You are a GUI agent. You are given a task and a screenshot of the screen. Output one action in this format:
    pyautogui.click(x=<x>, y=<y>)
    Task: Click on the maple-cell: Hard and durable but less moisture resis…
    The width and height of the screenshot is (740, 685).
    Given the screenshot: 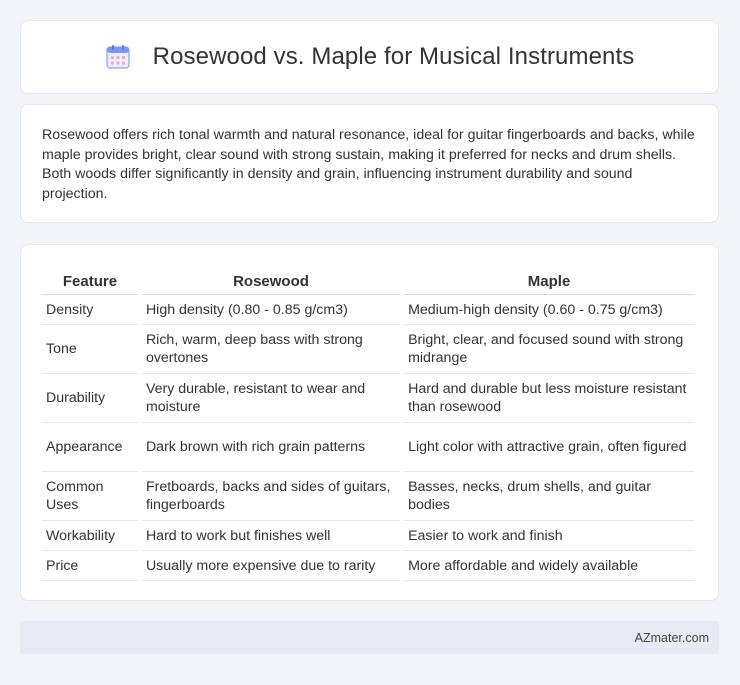 What is the action you would take?
    pyautogui.click(x=549, y=398)
    